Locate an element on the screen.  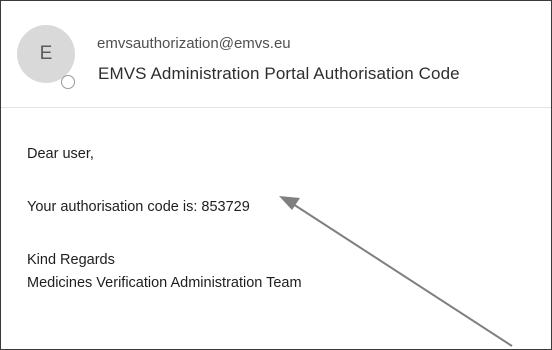
avatar-initial: E is located at coordinates (46, 53).